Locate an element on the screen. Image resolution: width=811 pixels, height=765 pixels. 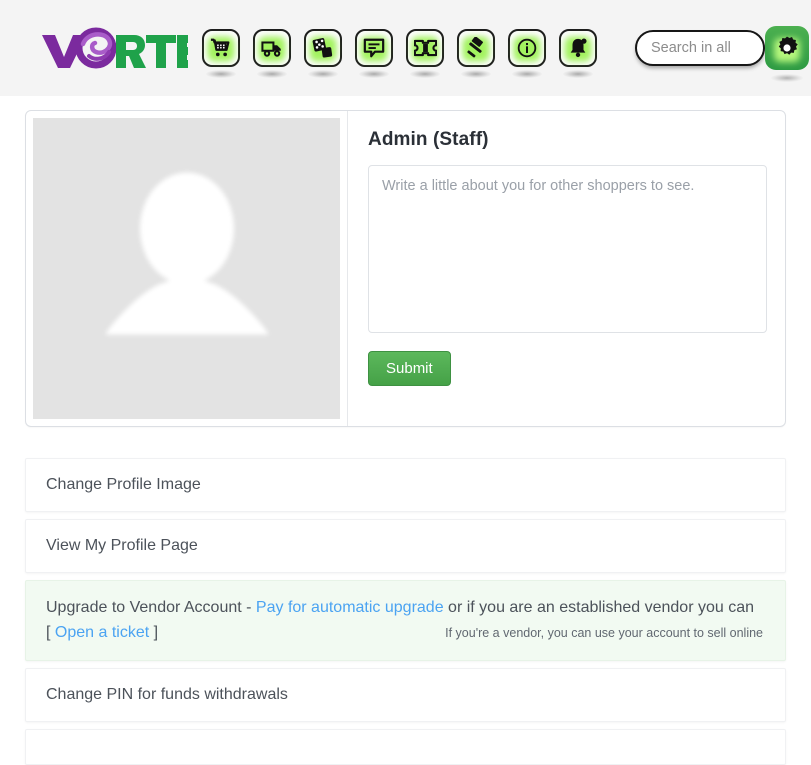
list-item-change-profile-image: Change Profile Image is located at coordinates (405, 485).